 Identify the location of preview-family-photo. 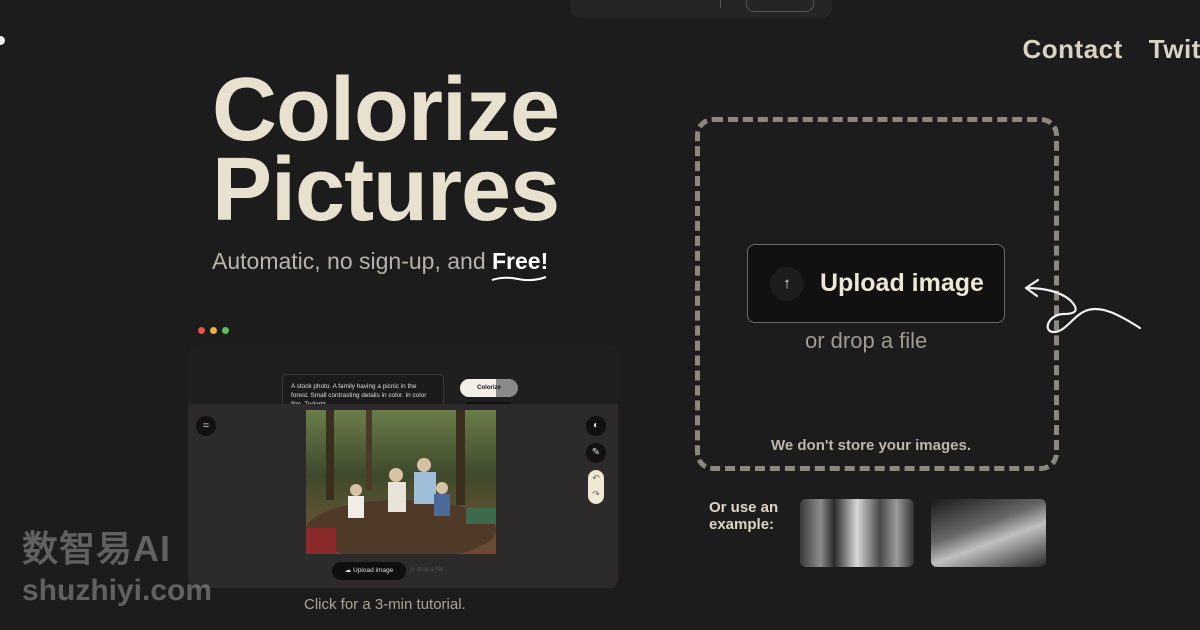
(401, 482).